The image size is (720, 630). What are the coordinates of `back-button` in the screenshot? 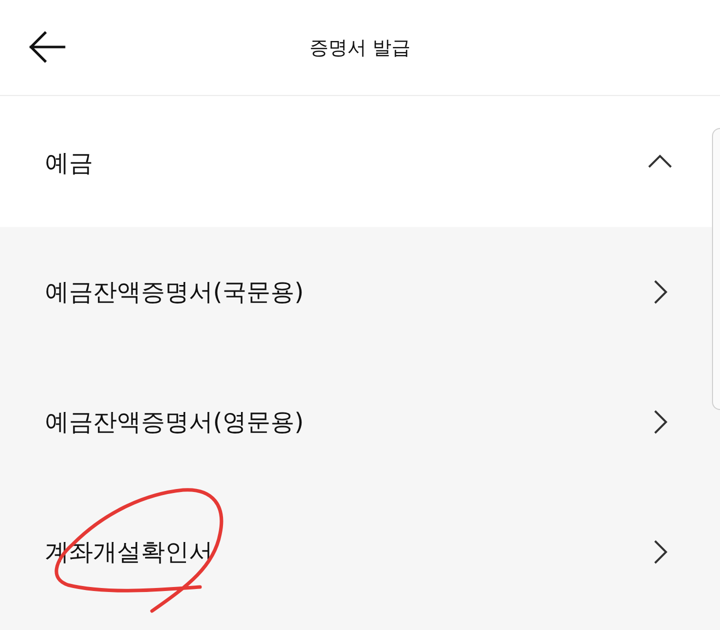 It's located at (47, 46).